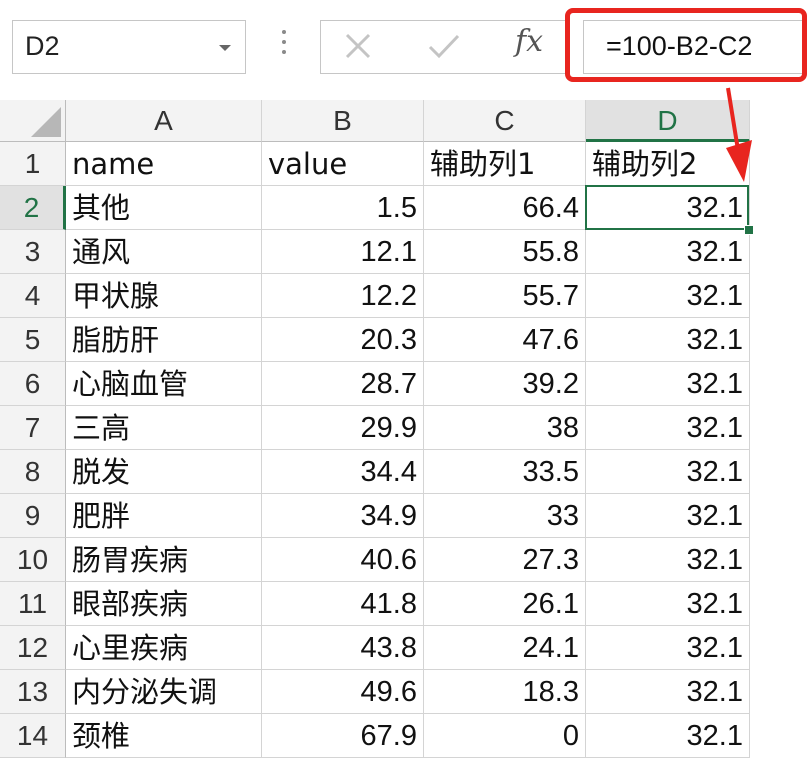 The width and height of the screenshot is (811, 759). Describe the element at coordinates (343, 340) in the screenshot. I see `cell-b5: 20.3` at that location.